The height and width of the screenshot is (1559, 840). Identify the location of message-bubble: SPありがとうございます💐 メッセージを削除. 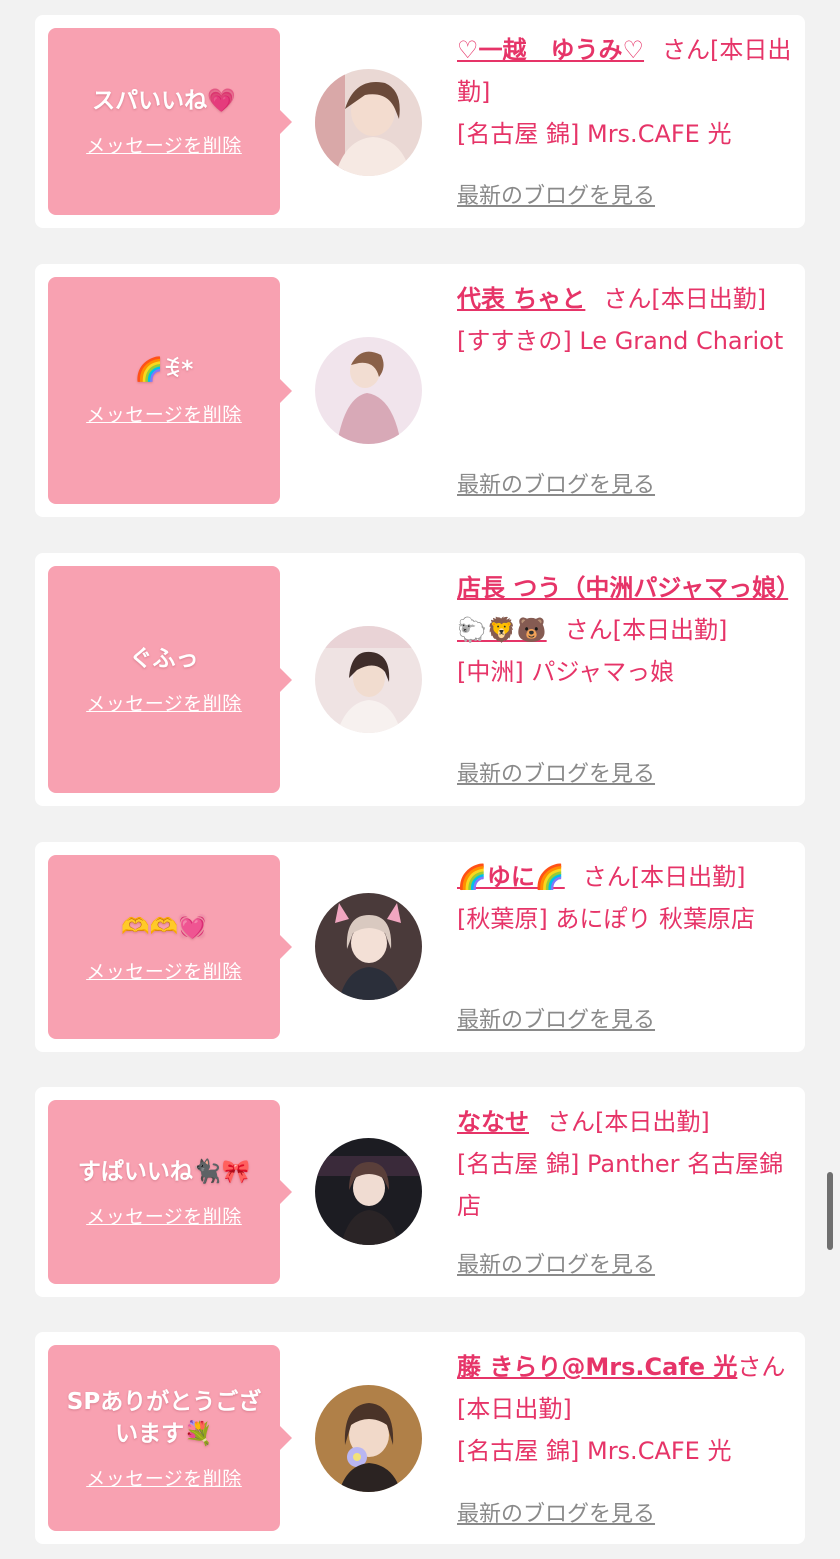
(170, 1438).